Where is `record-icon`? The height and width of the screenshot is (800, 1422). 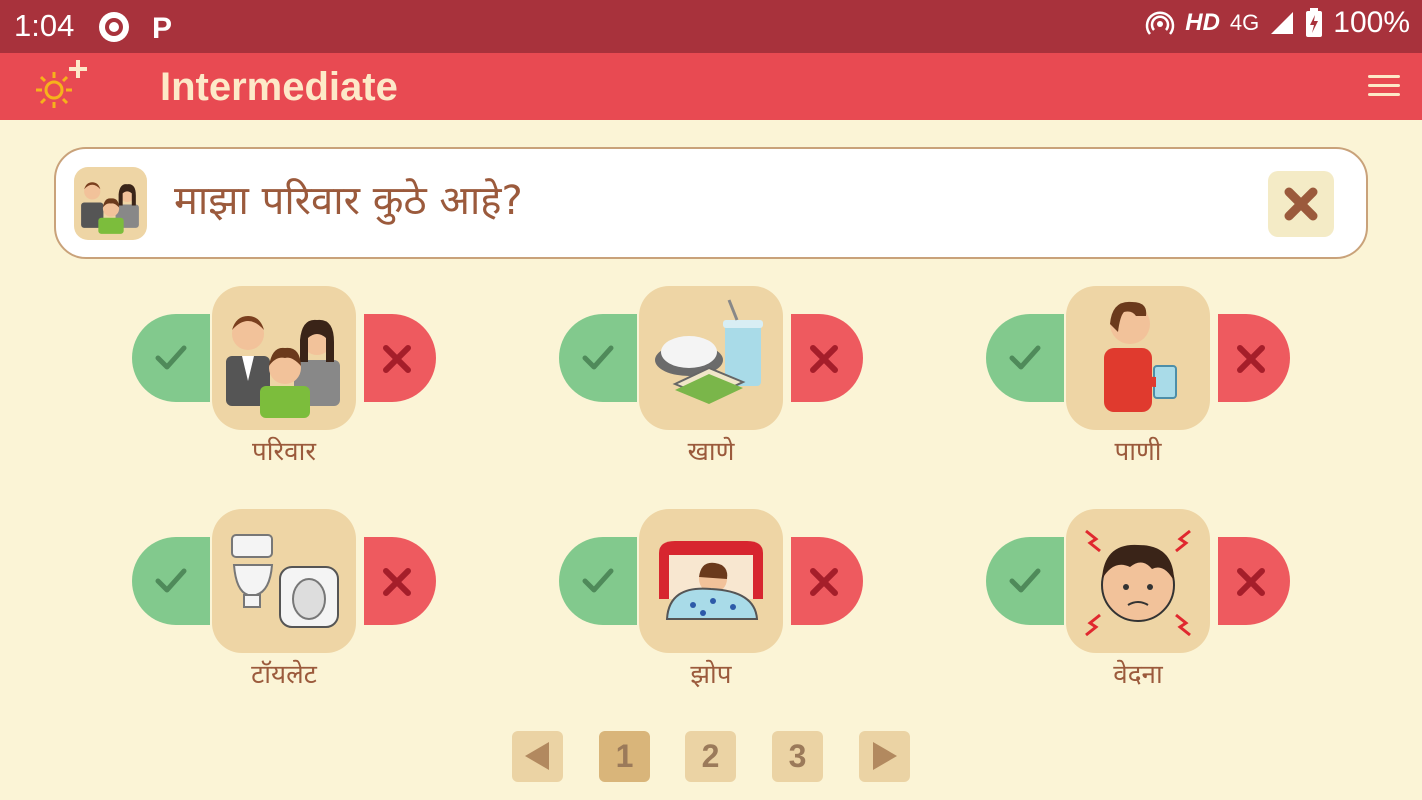
record-icon is located at coordinates (114, 27).